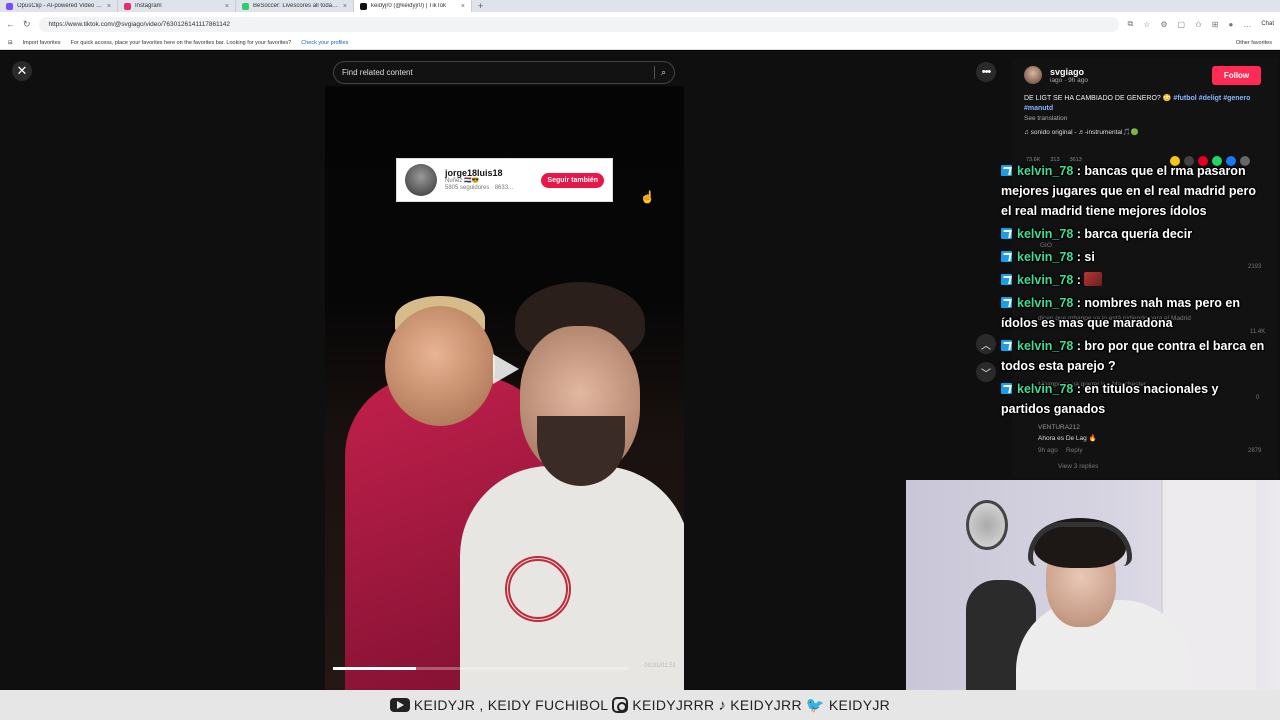  What do you see at coordinates (374, 668) in the screenshot?
I see `video-progress-fill` at bounding box center [374, 668].